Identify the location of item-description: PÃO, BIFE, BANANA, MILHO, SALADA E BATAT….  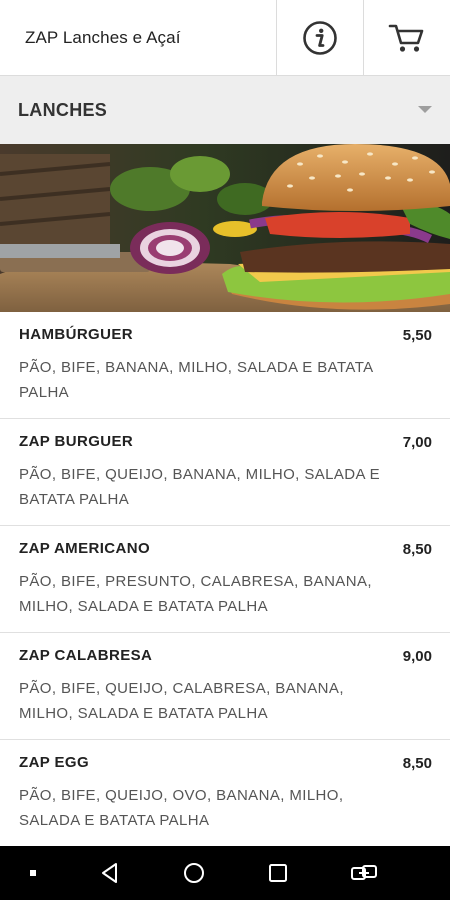
(196, 380).